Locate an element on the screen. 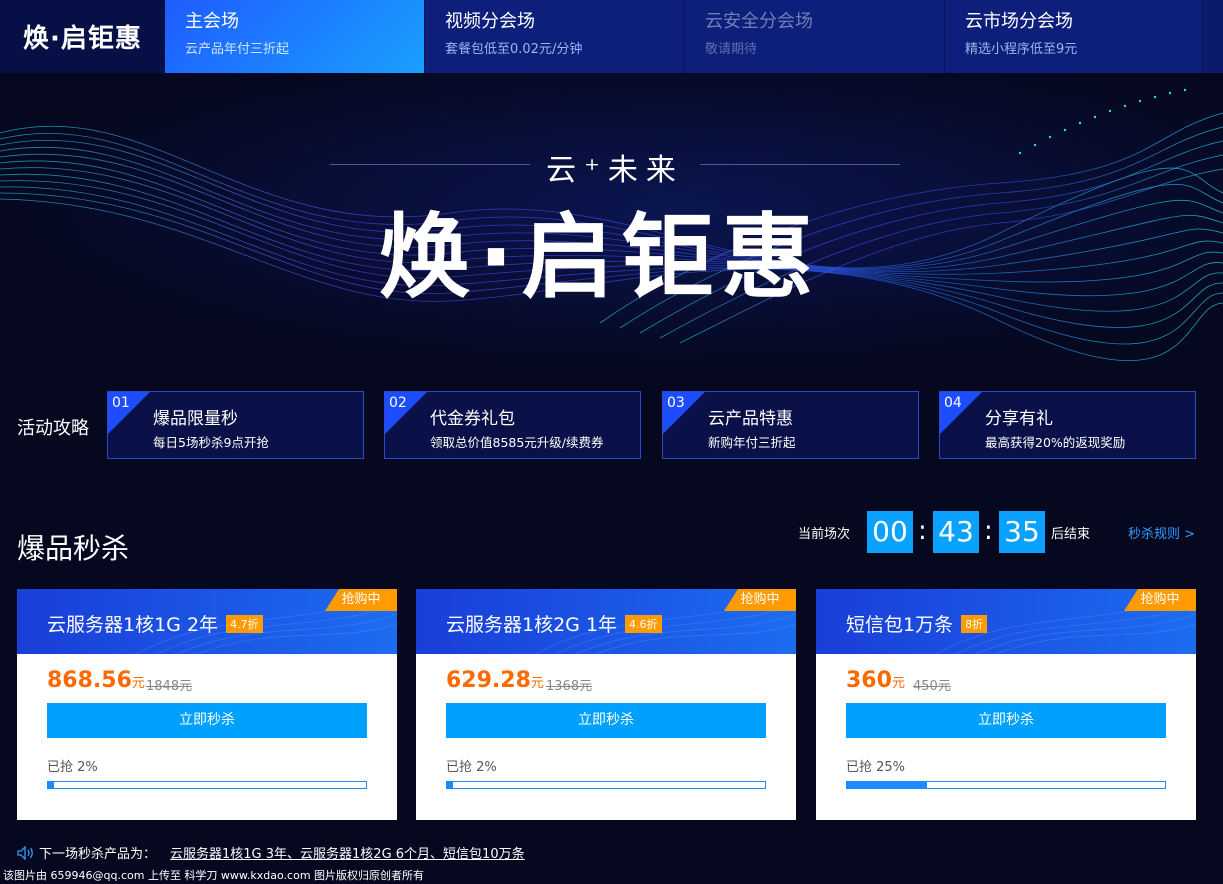 This screenshot has width=1223, height=884. guide-label: 活动攻略 is located at coordinates (53, 428).